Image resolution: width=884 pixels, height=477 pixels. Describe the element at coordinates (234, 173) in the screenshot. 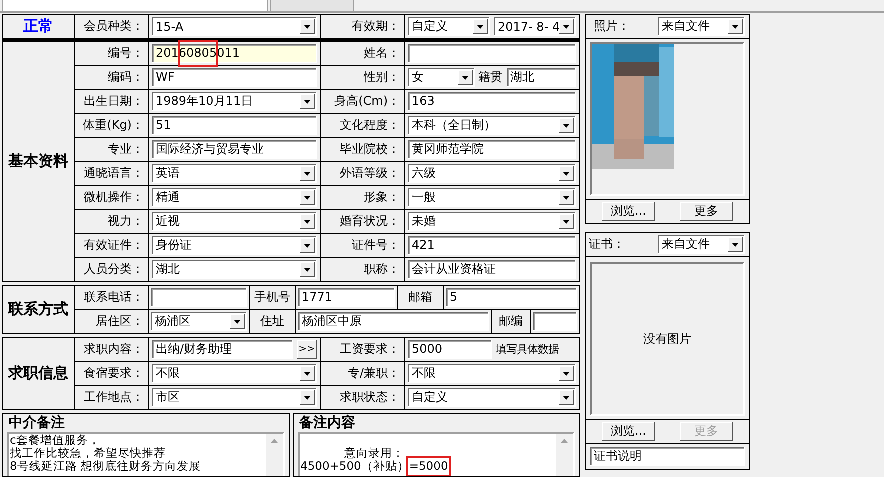

I see `dropdown: 英语` at that location.